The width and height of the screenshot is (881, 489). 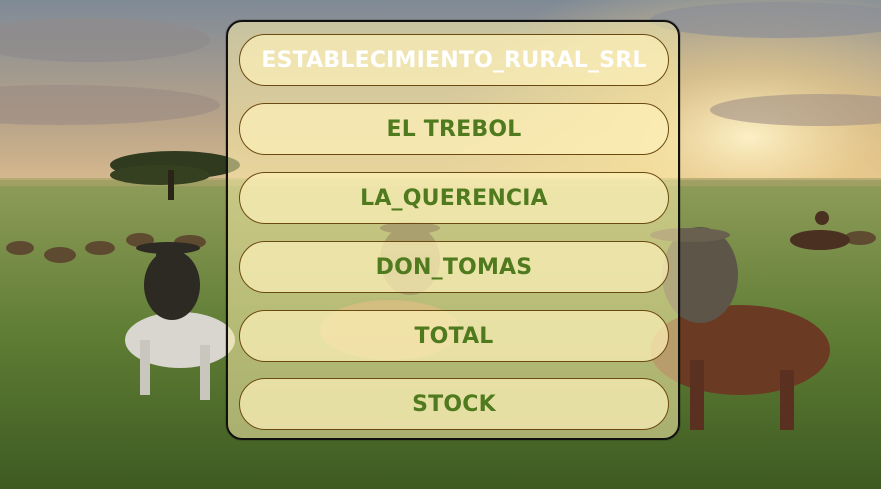 I want to click on menu-button-total: TOTAL, so click(x=454, y=336).